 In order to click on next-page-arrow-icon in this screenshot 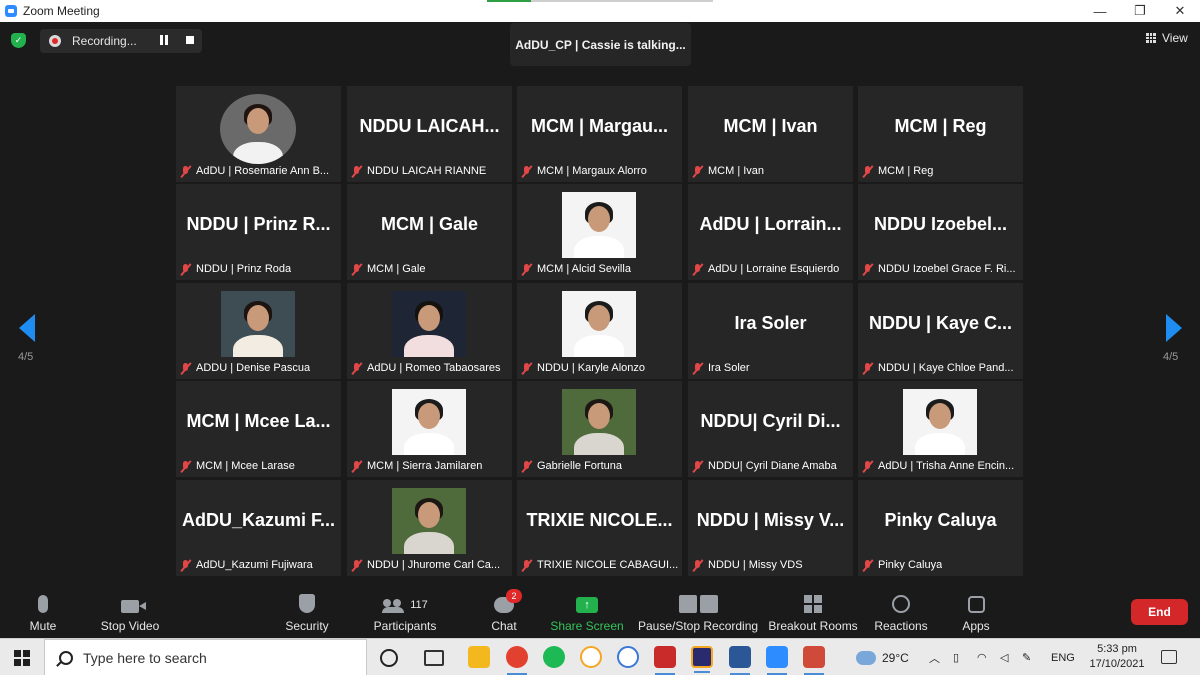, I will do `click(1174, 328)`.